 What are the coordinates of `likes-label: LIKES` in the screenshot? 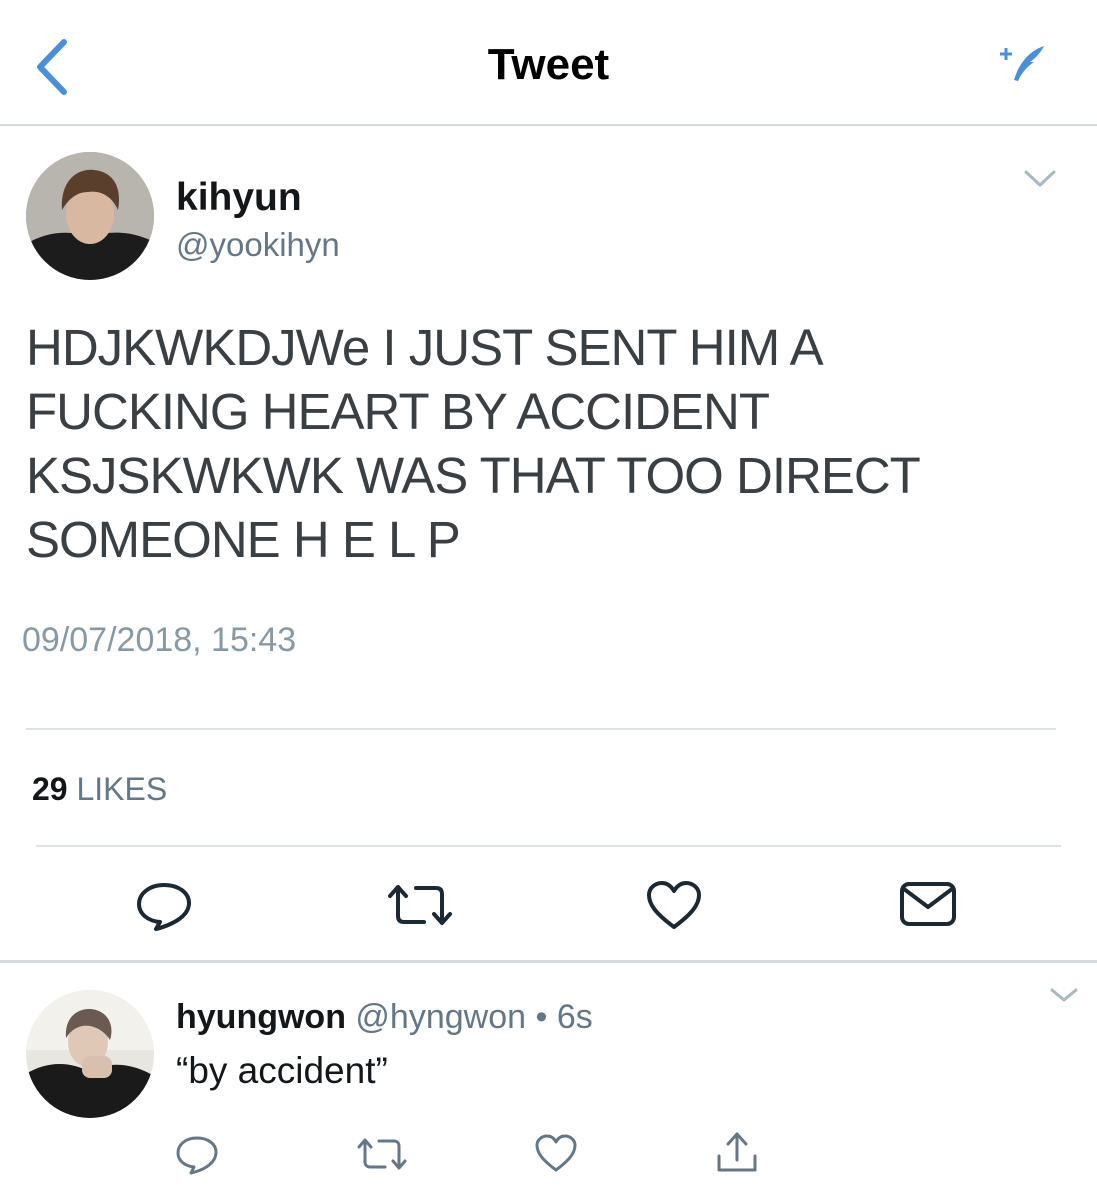 It's located at (122, 789).